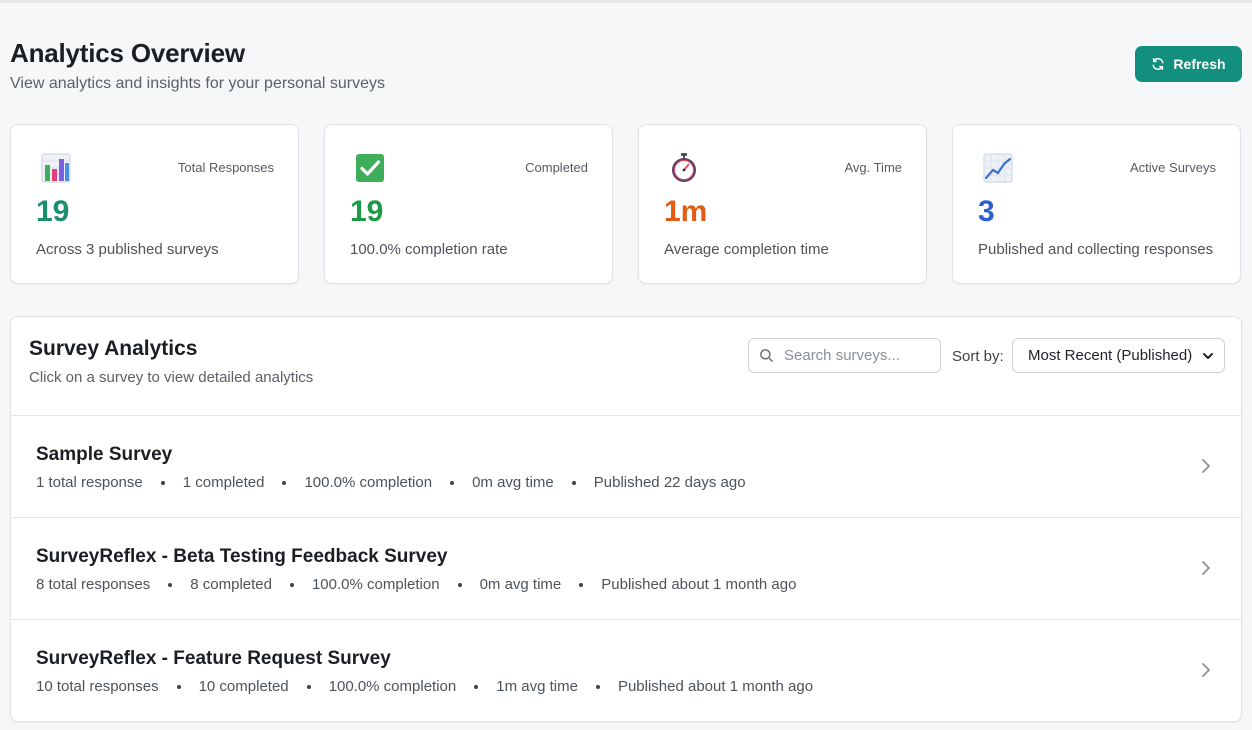 The height and width of the screenshot is (730, 1252). I want to click on stopwatch-icon, so click(684, 167).